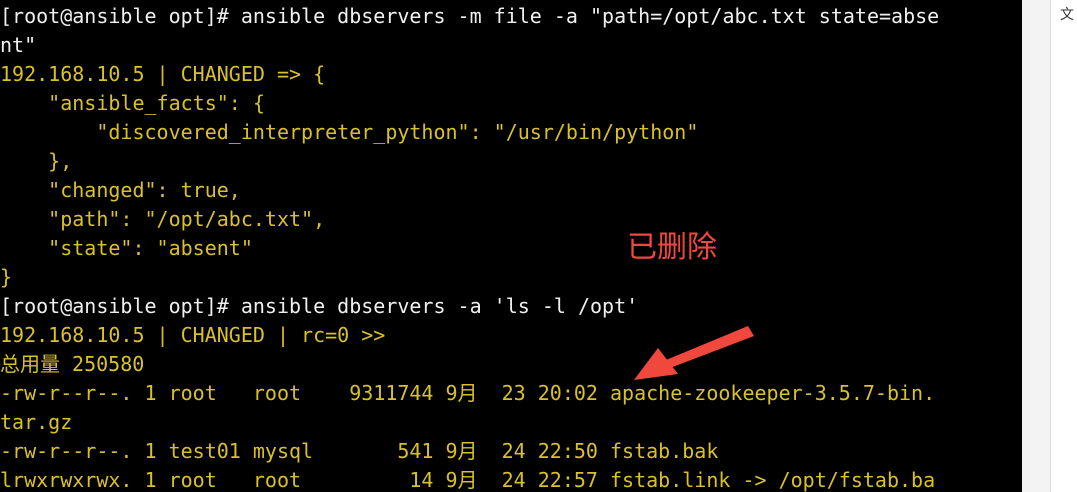  Describe the element at coordinates (36, 161) in the screenshot. I see `terminal-line: },` at that location.